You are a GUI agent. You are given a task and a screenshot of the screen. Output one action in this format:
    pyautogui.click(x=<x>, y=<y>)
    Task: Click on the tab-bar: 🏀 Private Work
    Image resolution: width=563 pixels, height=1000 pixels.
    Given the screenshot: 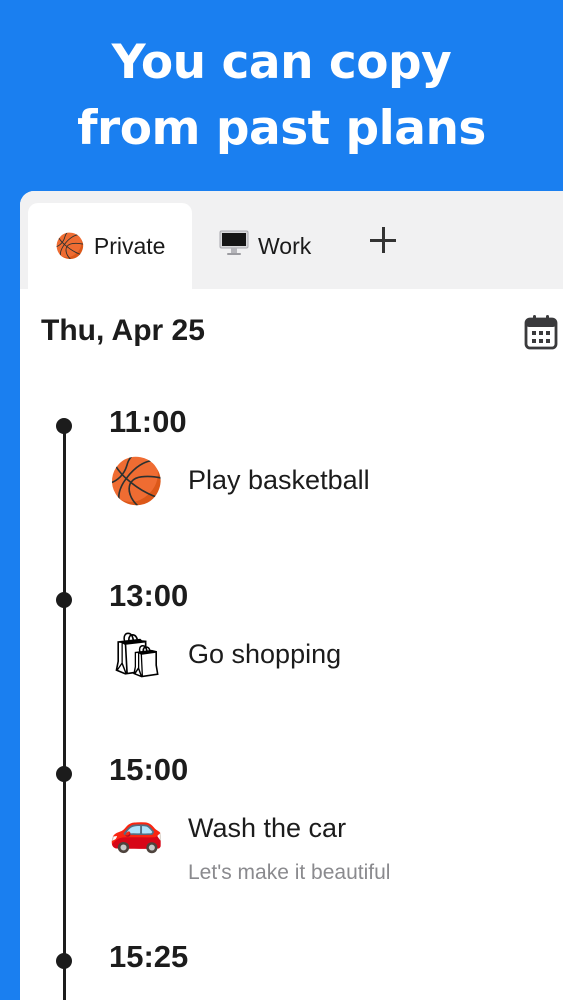 What is the action you would take?
    pyautogui.click(x=291, y=240)
    